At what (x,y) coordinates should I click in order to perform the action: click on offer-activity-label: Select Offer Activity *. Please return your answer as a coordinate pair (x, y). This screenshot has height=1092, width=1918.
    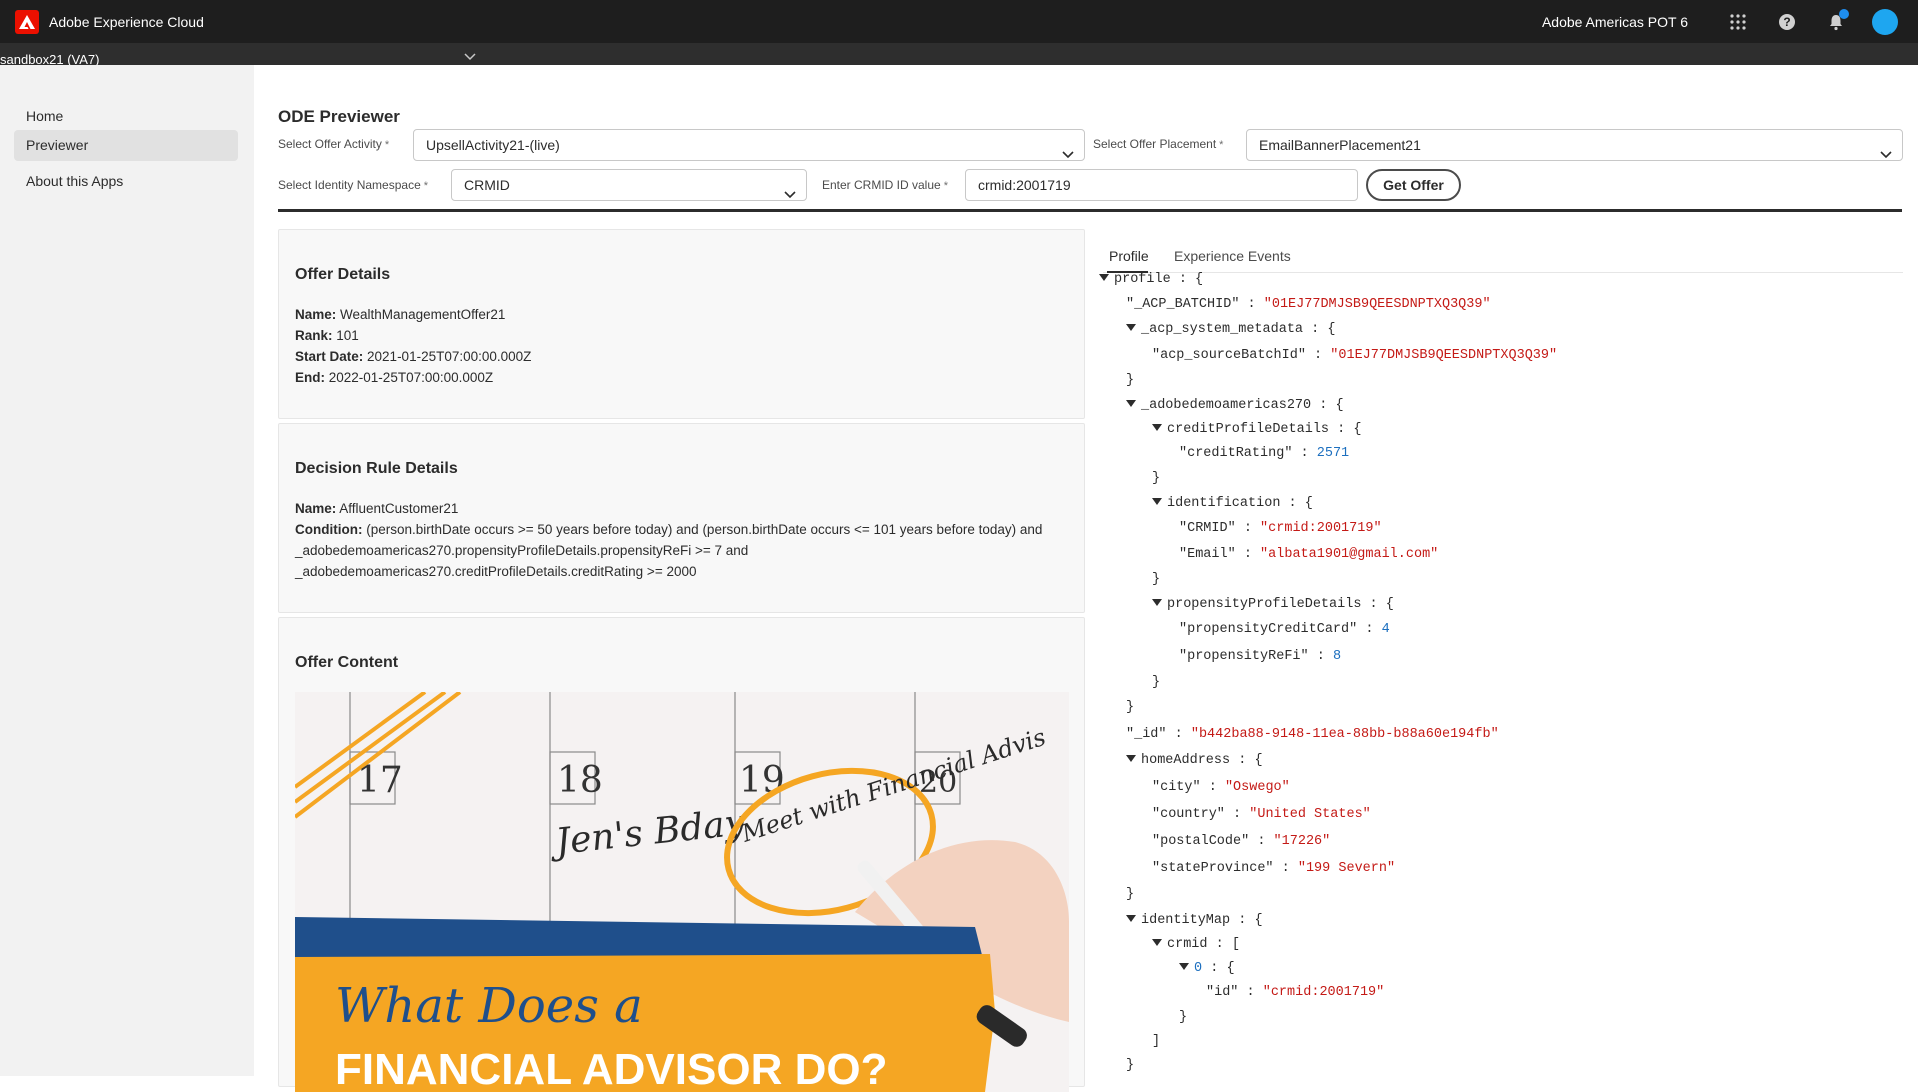
    Looking at the image, I should click on (334, 144).